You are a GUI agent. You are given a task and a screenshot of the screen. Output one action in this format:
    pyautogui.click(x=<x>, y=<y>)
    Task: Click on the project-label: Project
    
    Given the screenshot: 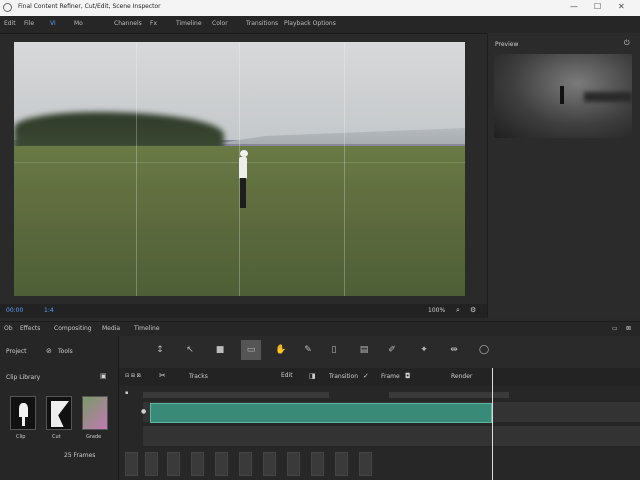 What is the action you would take?
    pyautogui.click(x=16, y=351)
    